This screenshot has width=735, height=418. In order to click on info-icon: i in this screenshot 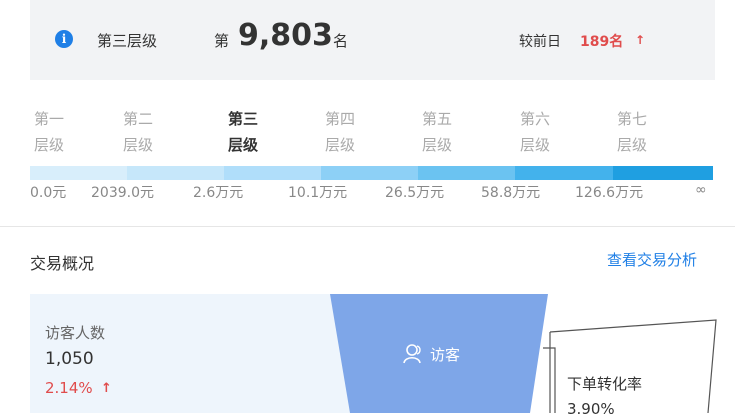, I will do `click(64, 39)`.